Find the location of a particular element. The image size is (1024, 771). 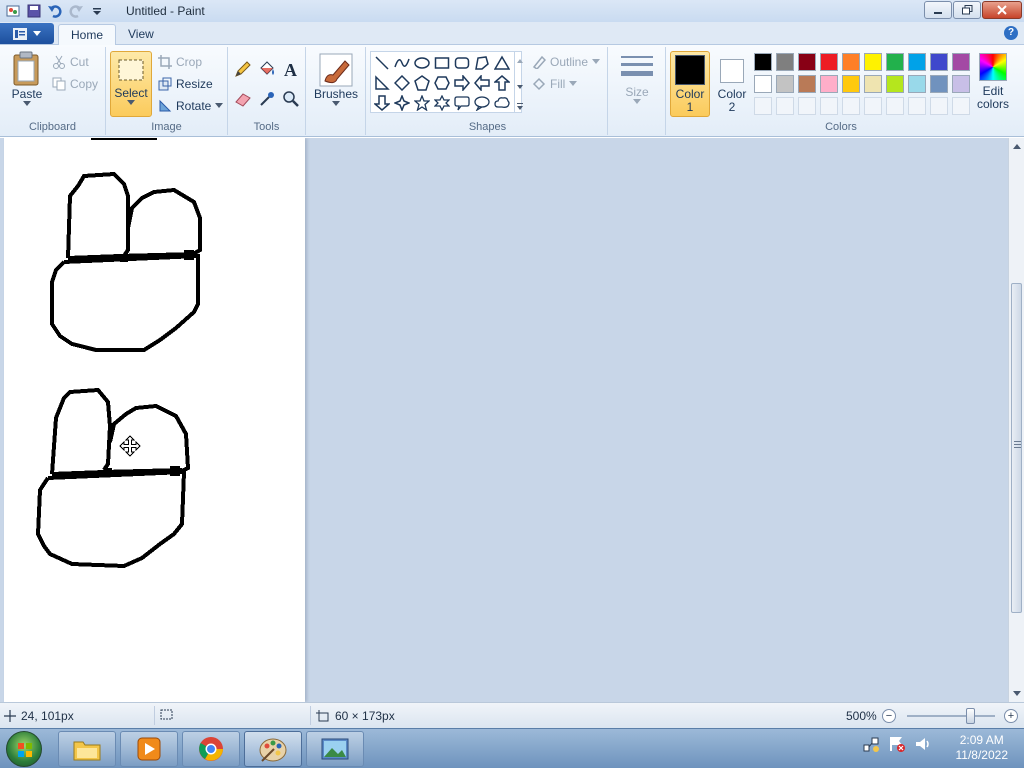

taskbar-explorer is located at coordinates (87, 749).